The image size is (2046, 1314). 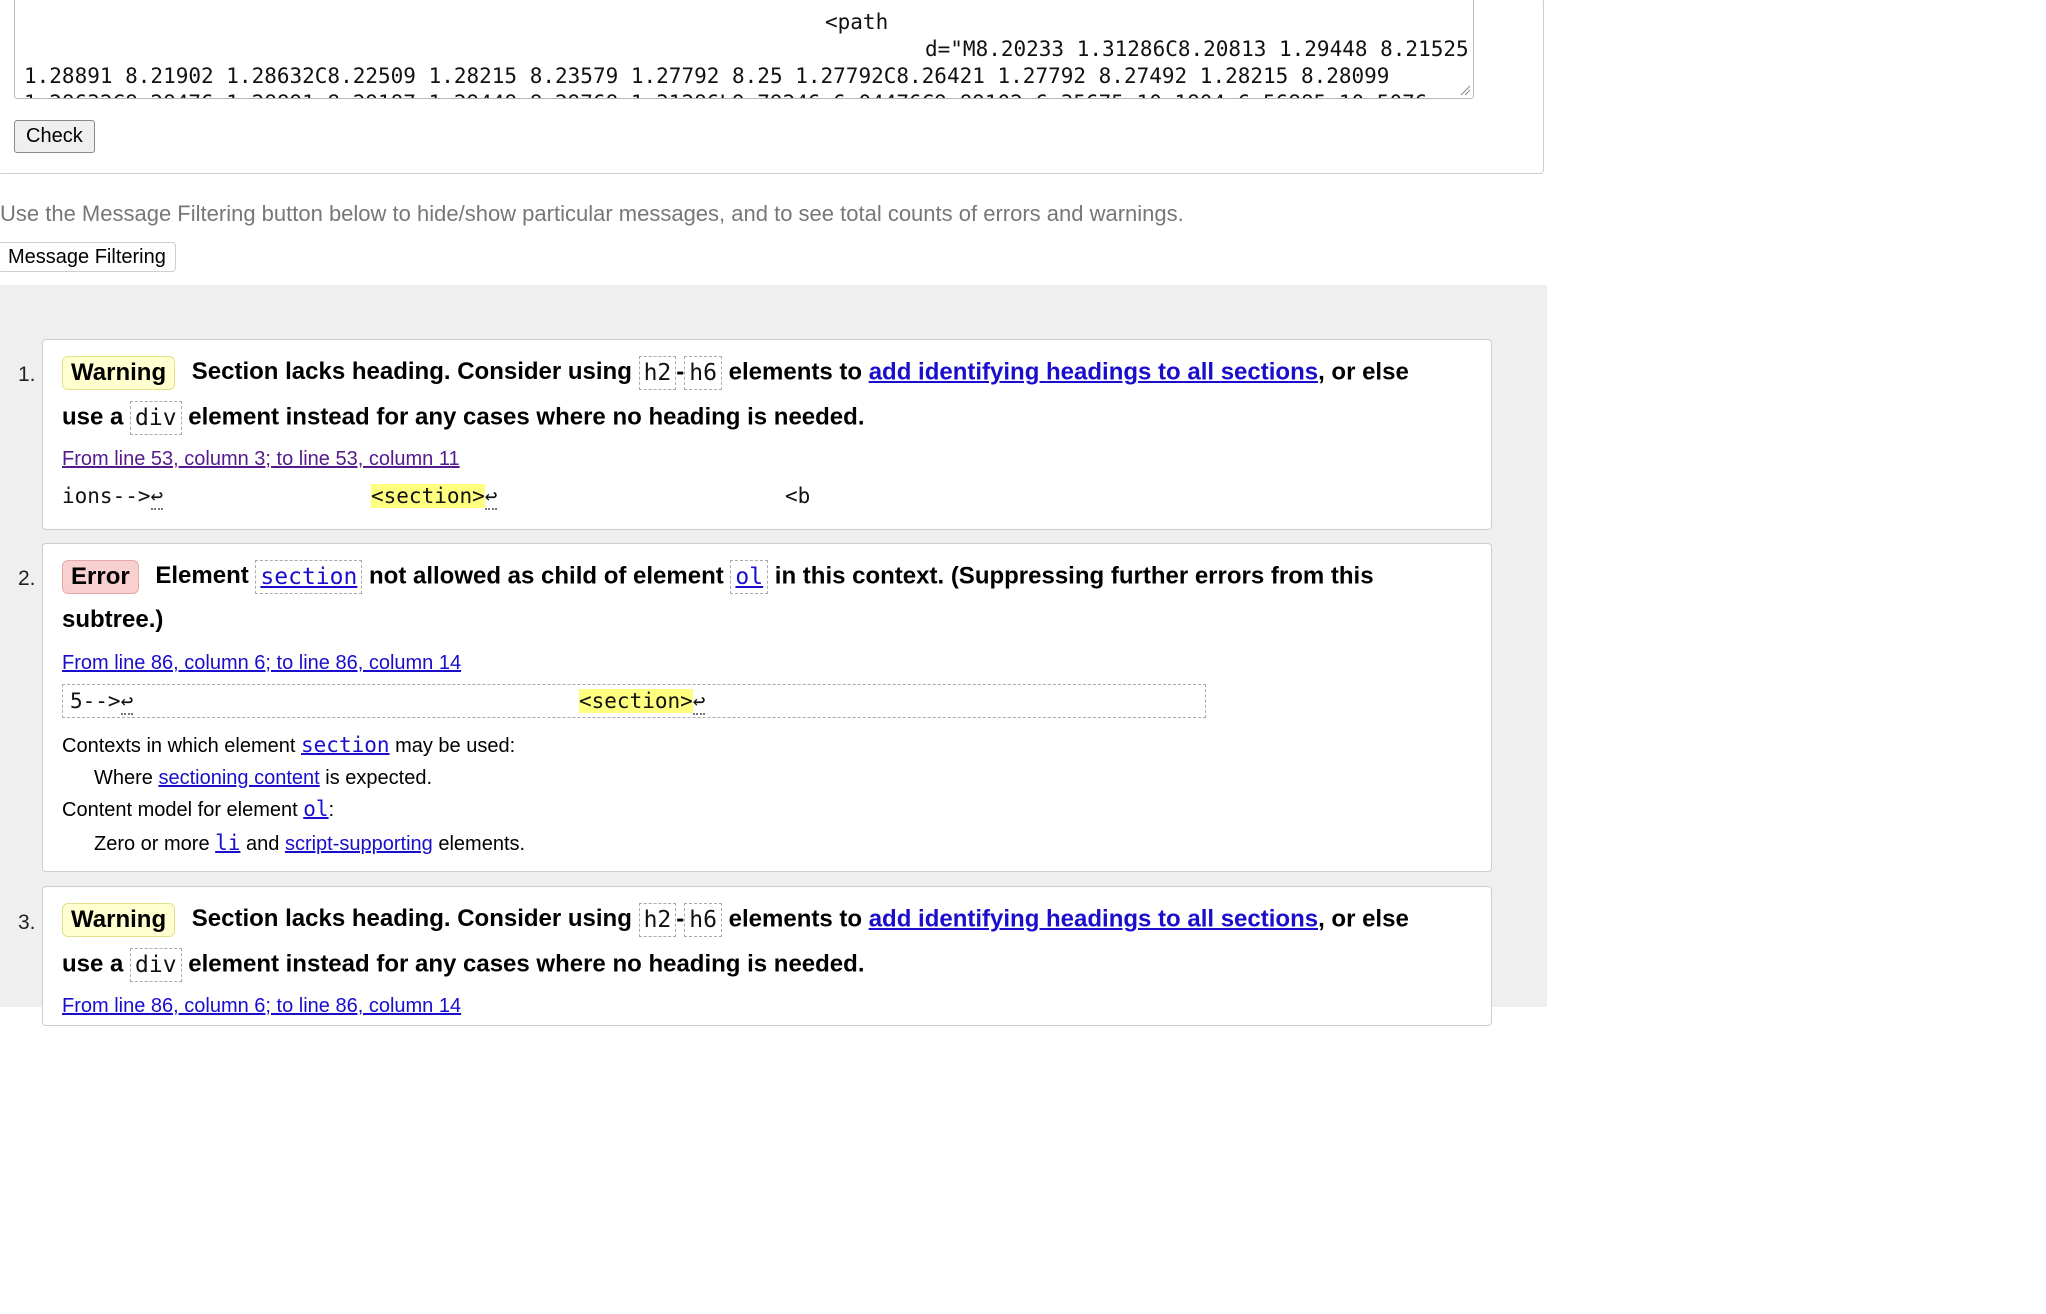 What do you see at coordinates (27, 374) in the screenshot?
I see `message-number: 1.` at bounding box center [27, 374].